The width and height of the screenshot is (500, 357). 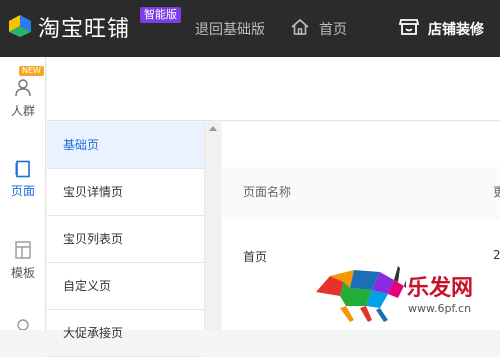 I want to click on column-header-updated: 更, so click(x=496, y=192).